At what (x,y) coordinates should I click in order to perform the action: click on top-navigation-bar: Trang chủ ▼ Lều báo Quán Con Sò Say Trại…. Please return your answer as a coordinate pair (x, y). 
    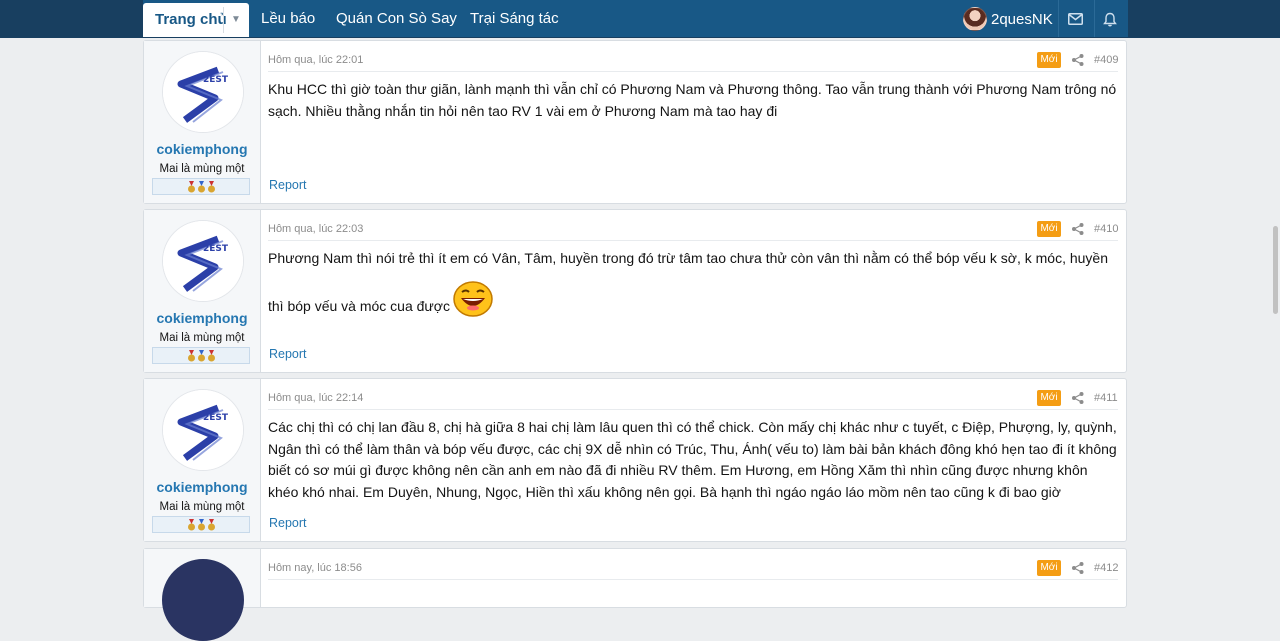
    Looking at the image, I should click on (640, 19).